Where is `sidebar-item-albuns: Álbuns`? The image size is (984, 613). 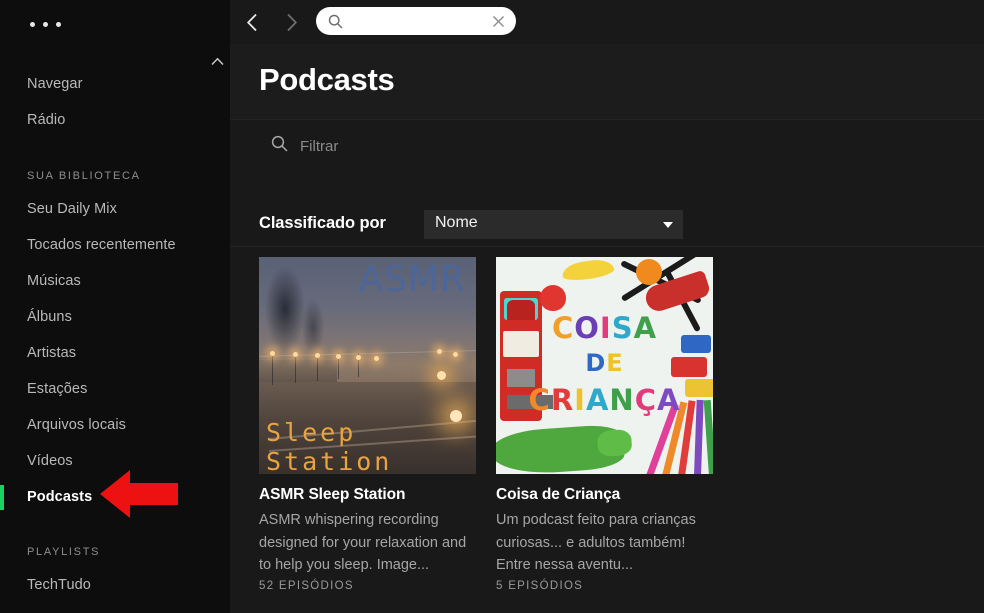
sidebar-item-albuns: Álbuns is located at coordinates (103, 317).